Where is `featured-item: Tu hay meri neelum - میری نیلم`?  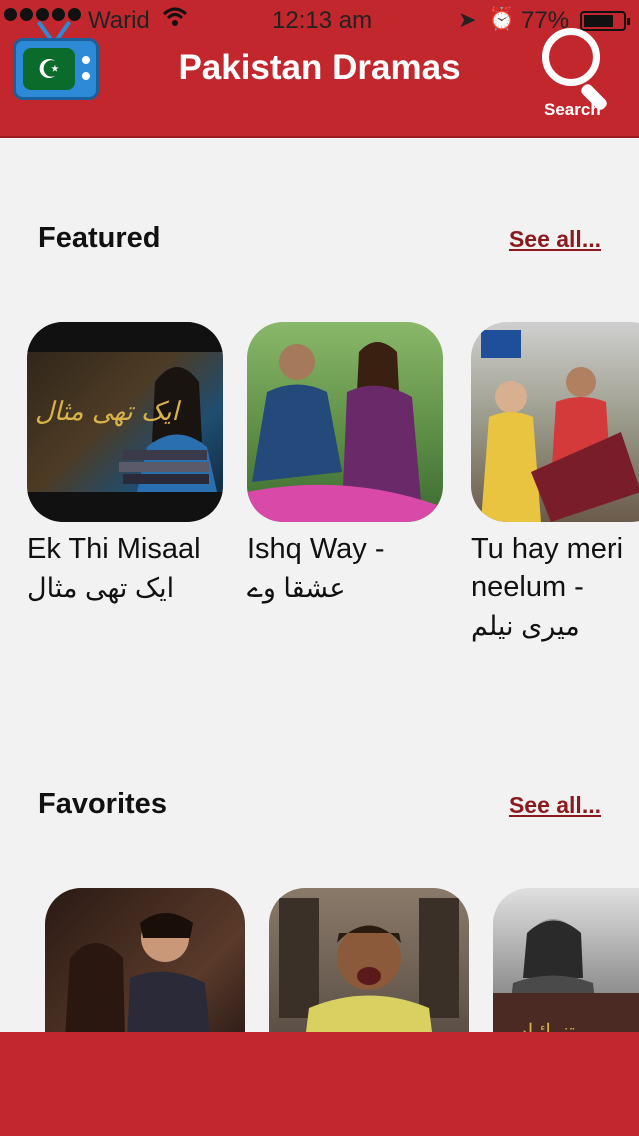
featured-item: Tu hay meri neelum - میری نیلم is located at coordinates (555, 484).